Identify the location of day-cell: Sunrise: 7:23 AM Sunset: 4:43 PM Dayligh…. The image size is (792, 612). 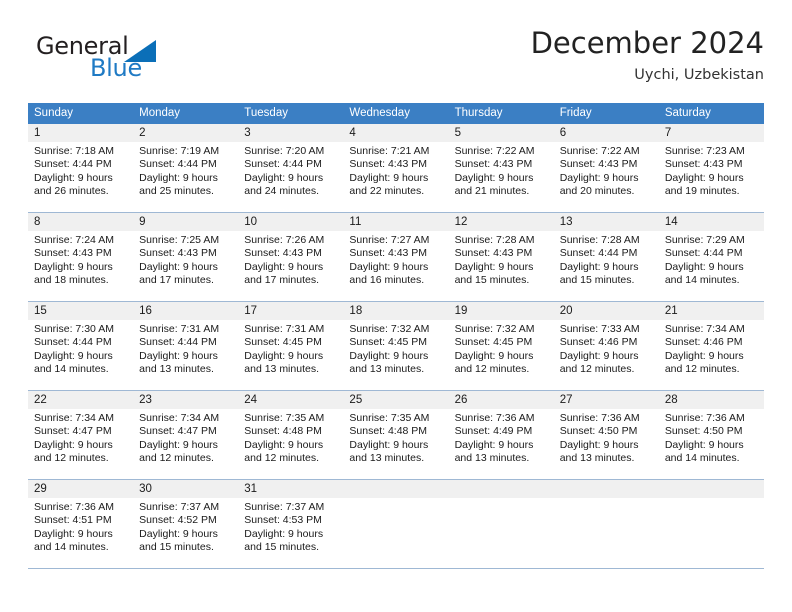
(711, 177).